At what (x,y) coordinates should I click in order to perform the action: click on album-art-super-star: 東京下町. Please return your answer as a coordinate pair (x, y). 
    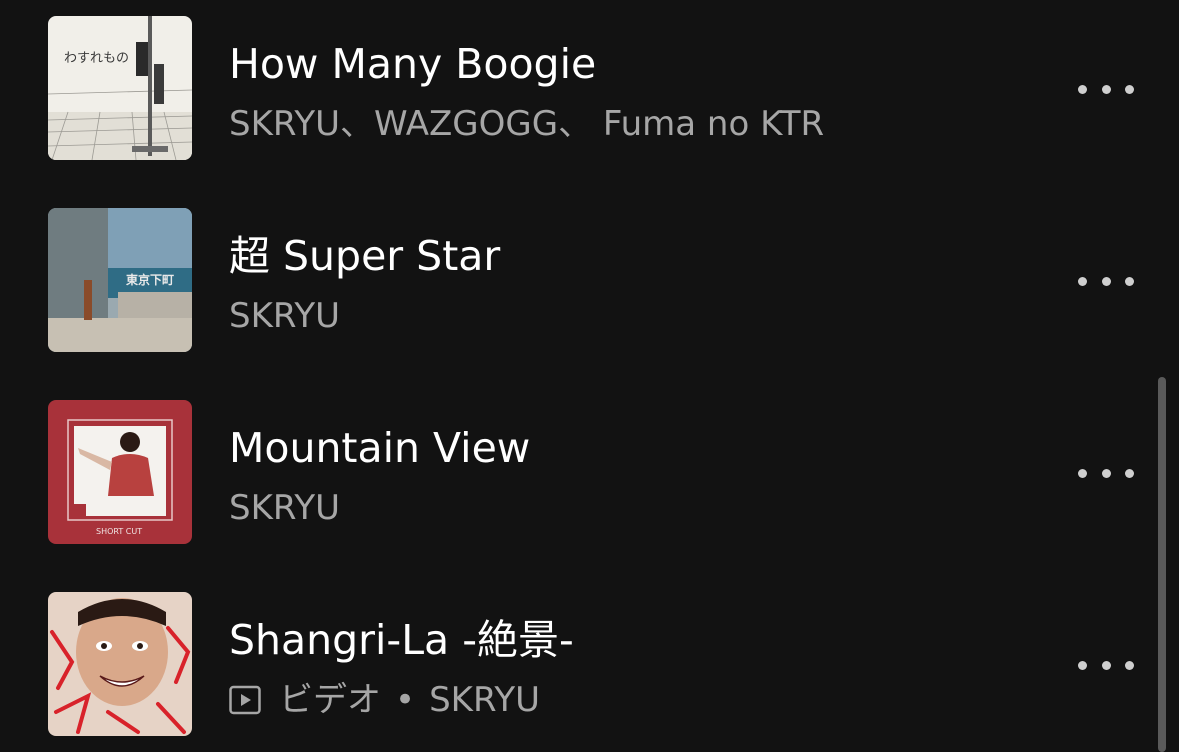
    Looking at the image, I should click on (120, 280).